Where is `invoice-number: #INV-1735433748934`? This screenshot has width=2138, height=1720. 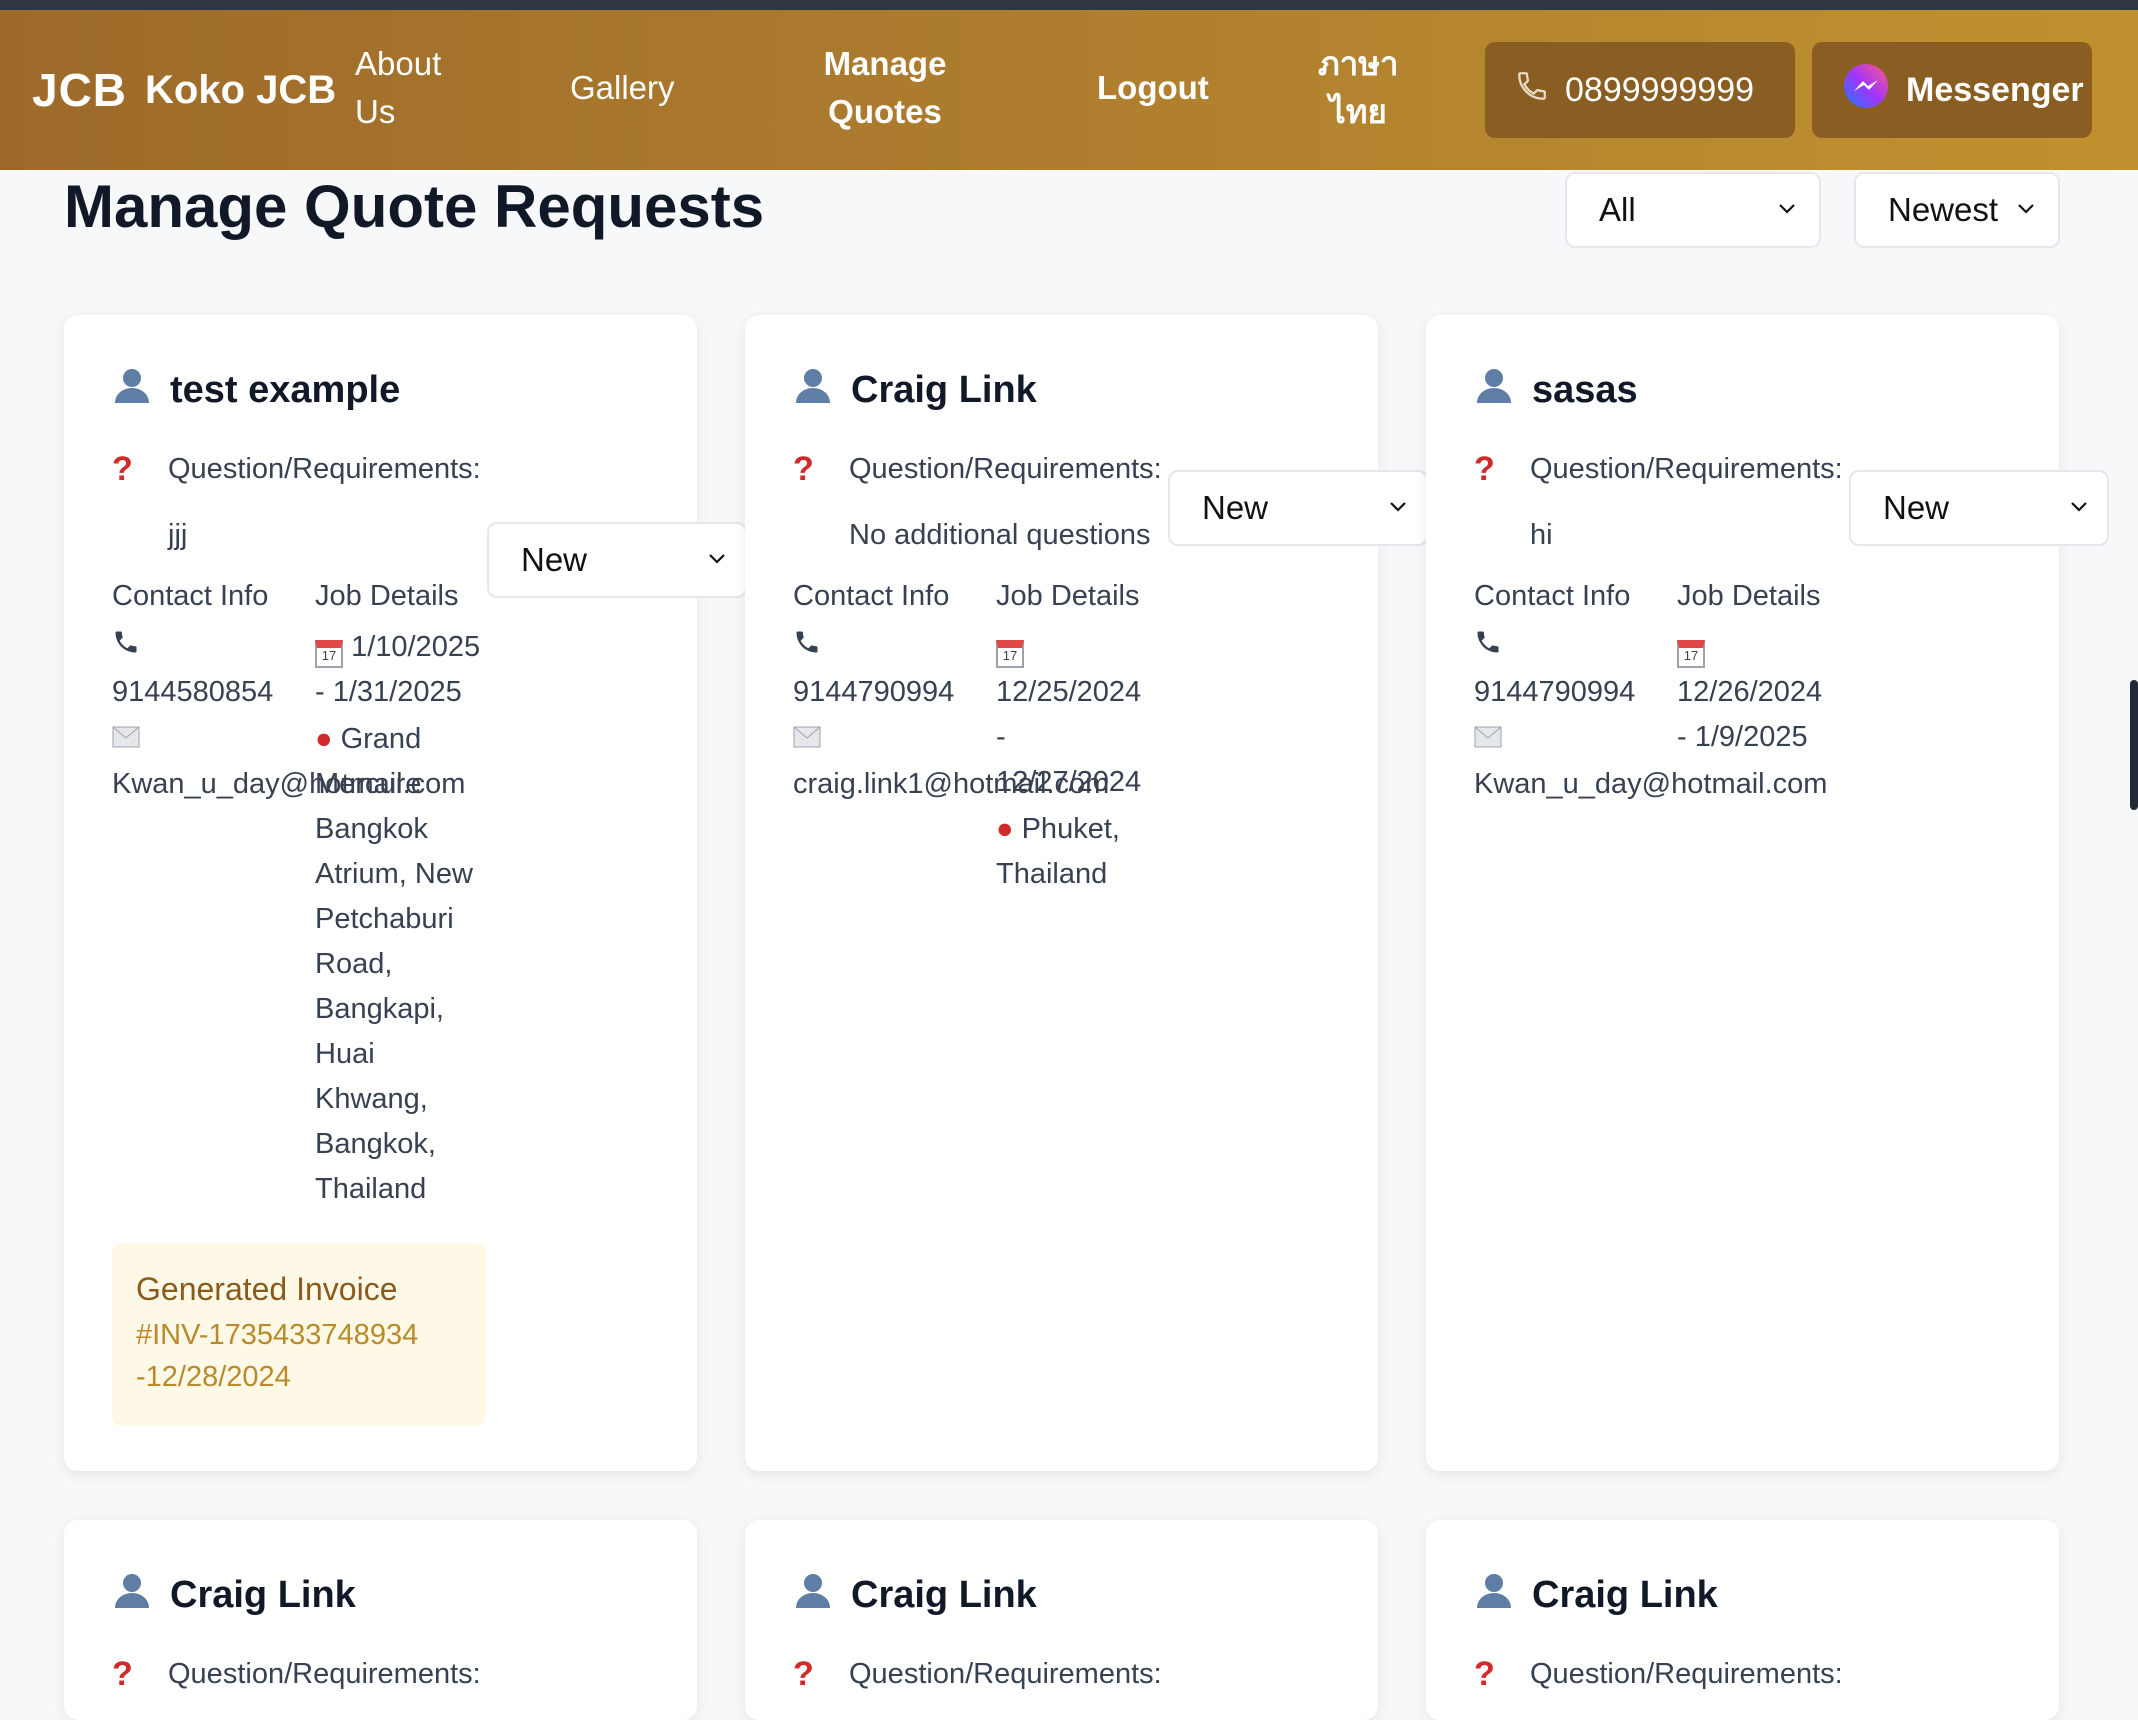 invoice-number: #INV-1735433748934 is located at coordinates (277, 1335).